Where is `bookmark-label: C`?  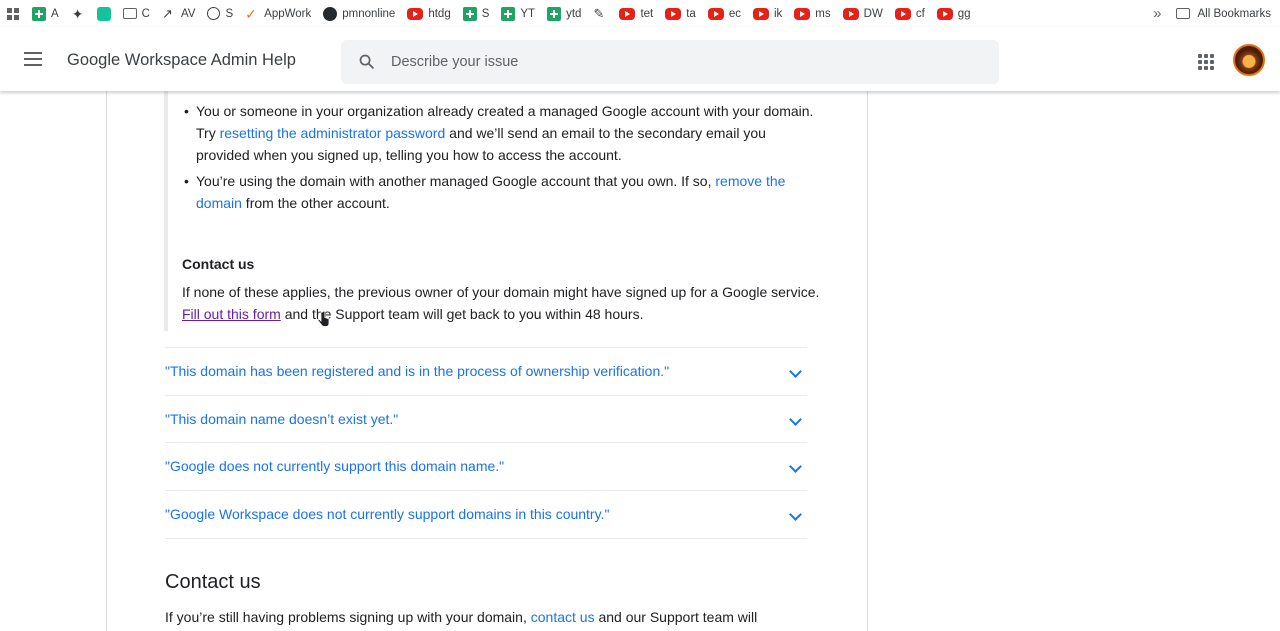
bookmark-label: C is located at coordinates (146, 14).